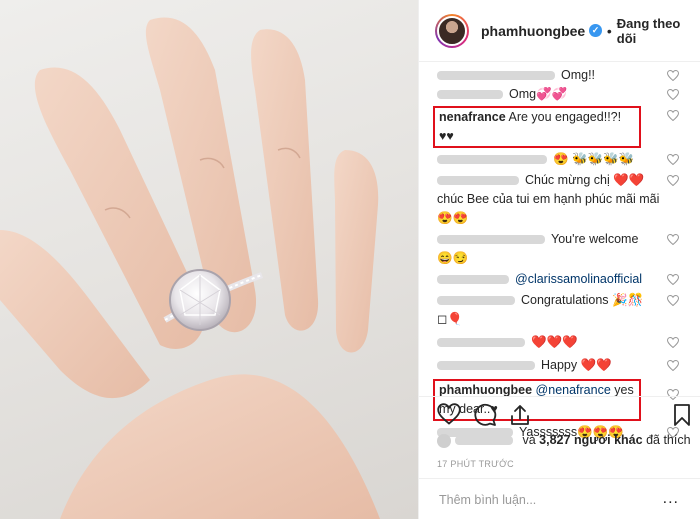  I want to click on comment-text: Omg💞💞, so click(538, 94).